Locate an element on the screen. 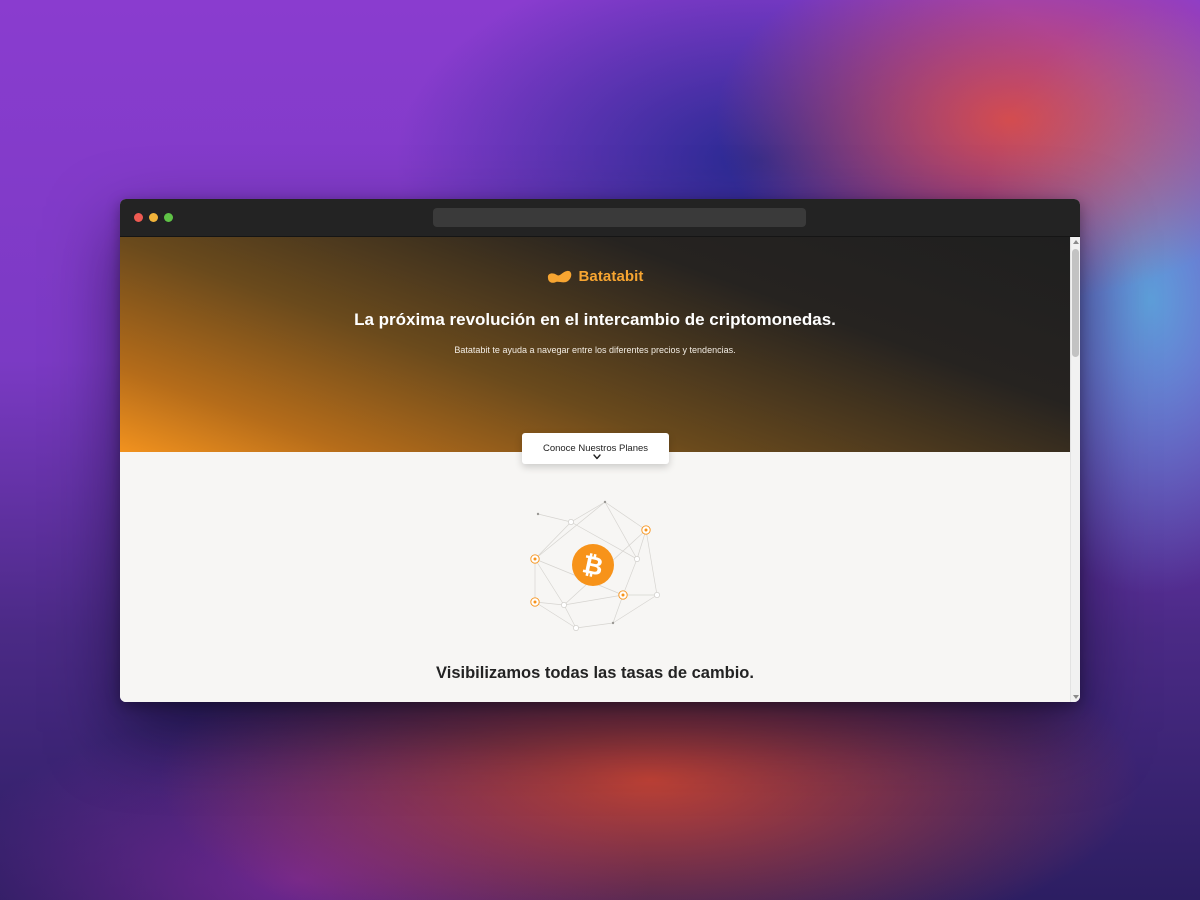 Image resolution: width=1200 pixels, height=900 pixels. address-bar is located at coordinates (619, 217).